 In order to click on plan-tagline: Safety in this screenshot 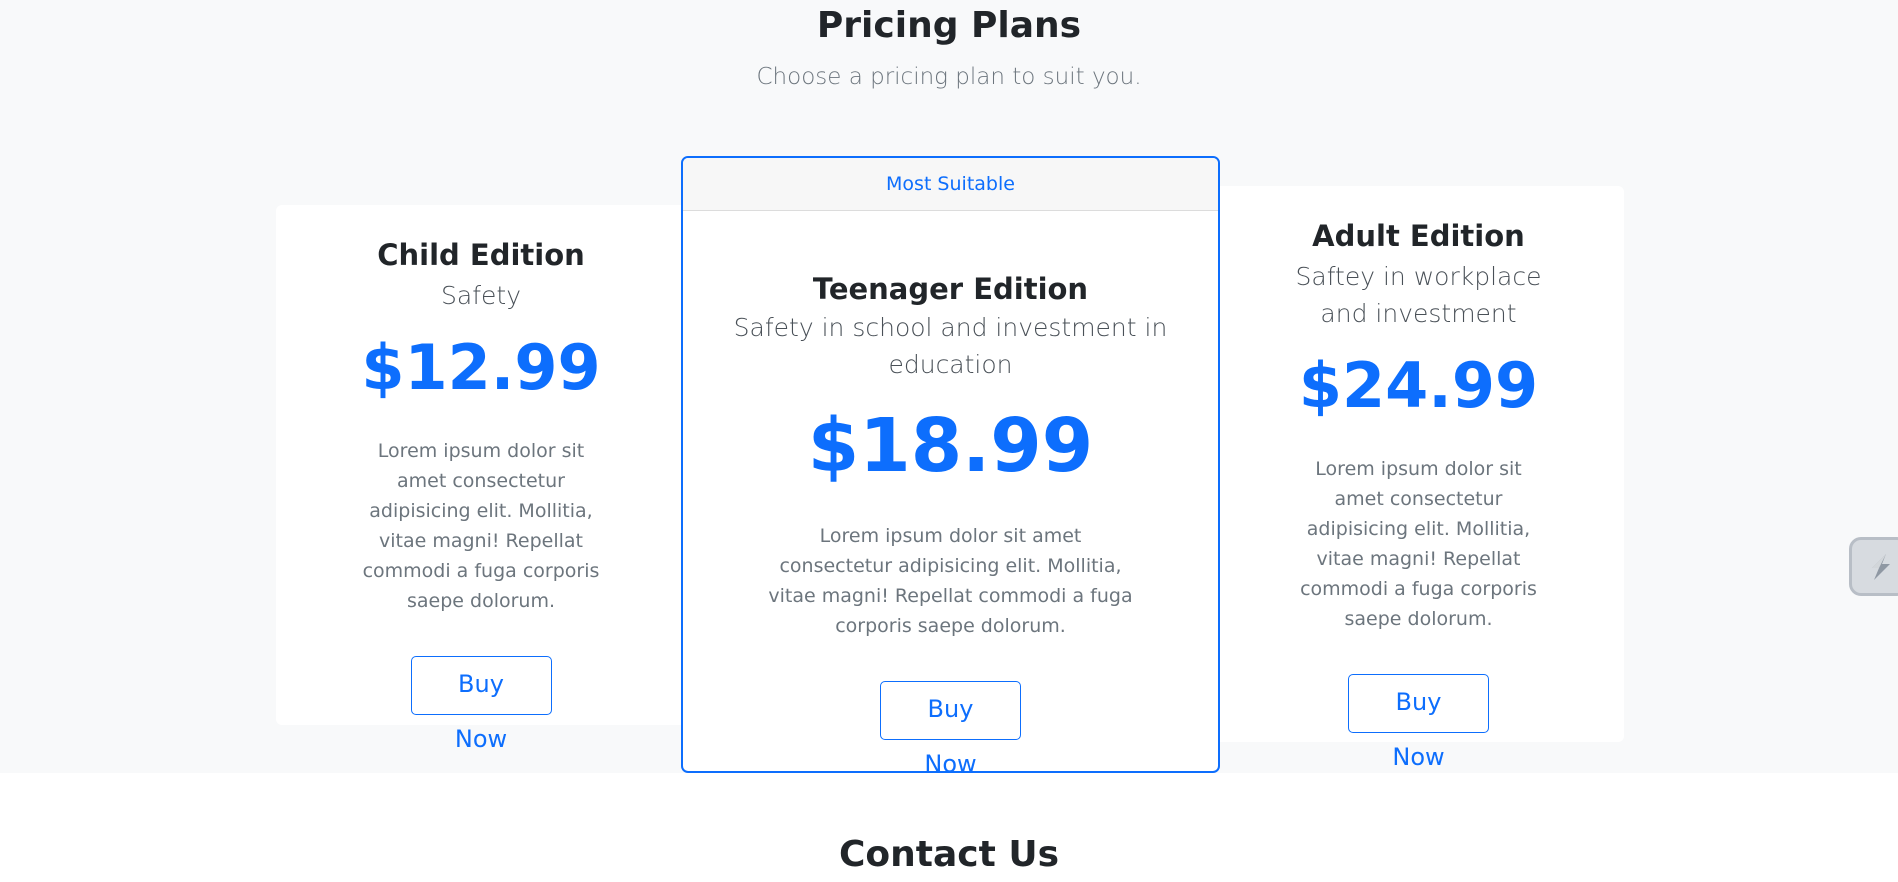, I will do `click(481, 295)`.